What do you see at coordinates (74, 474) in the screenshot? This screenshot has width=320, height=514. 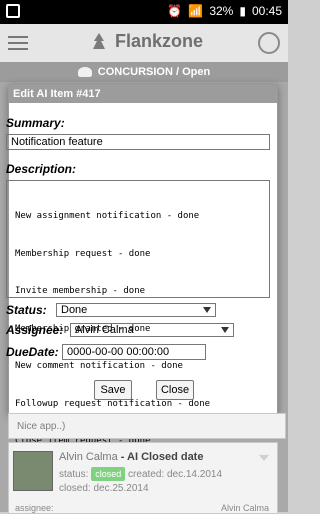 I see `status-label: status:` at bounding box center [74, 474].